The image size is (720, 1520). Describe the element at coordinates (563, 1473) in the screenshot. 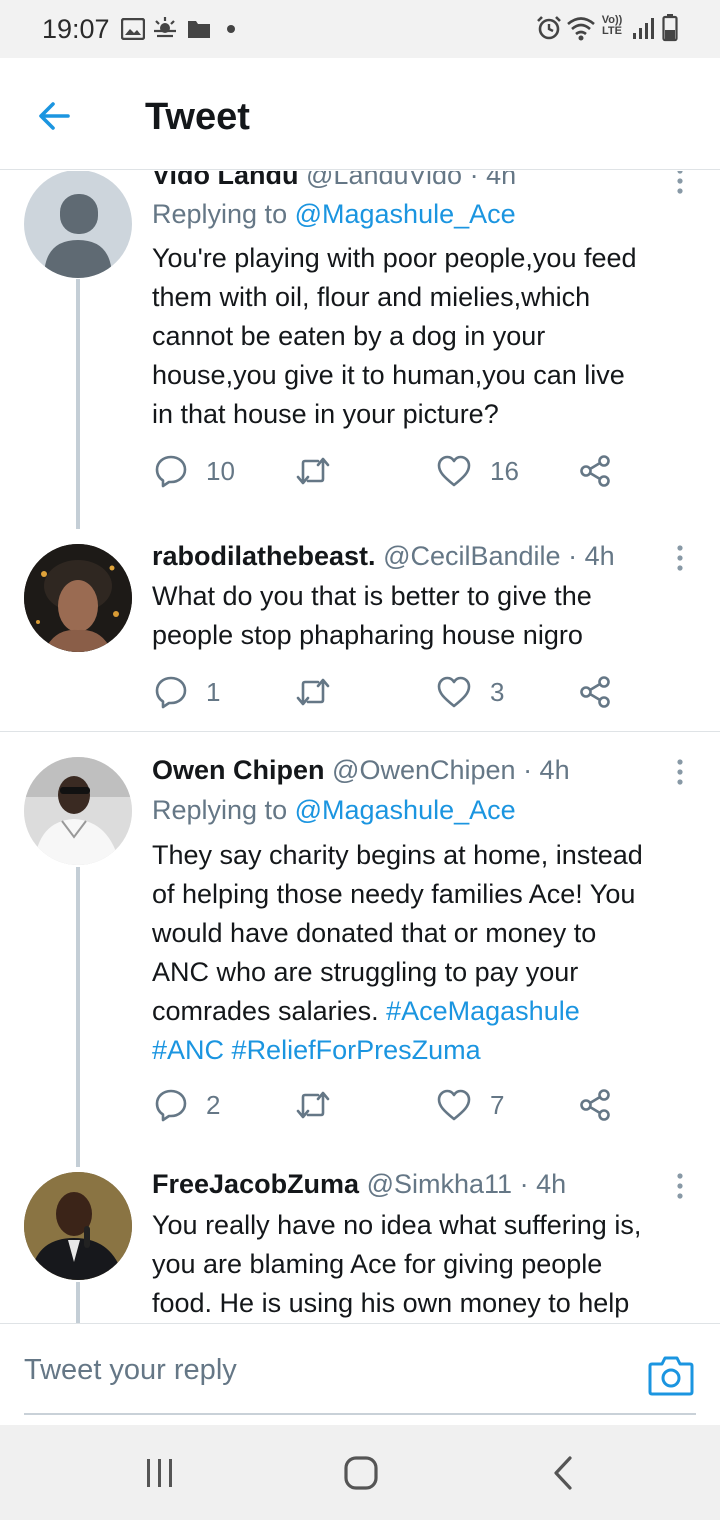

I see `back-icon` at that location.